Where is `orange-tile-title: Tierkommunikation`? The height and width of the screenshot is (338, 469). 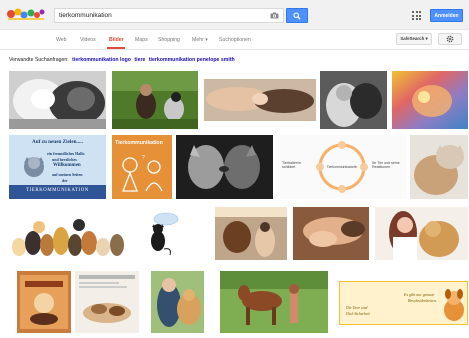 orange-tile-title: Tierkommunikation is located at coordinates (139, 143).